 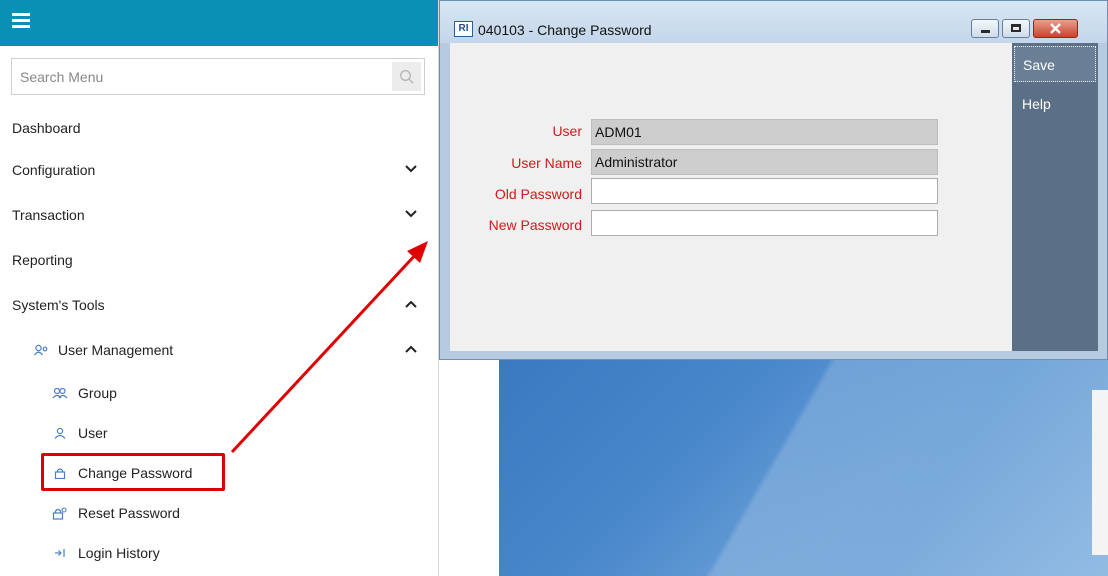 What do you see at coordinates (219, 128) in the screenshot?
I see `menu-item-dashboard: Dashboard` at bounding box center [219, 128].